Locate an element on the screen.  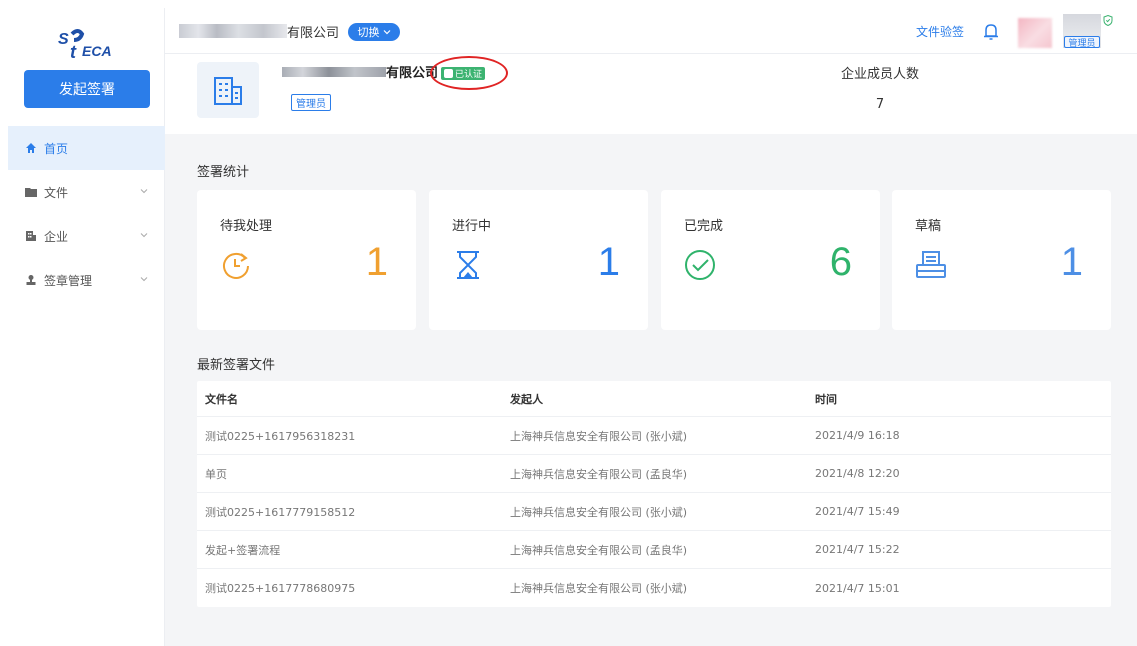
sheca-logo: S t ECA is located at coordinates (85, 44).